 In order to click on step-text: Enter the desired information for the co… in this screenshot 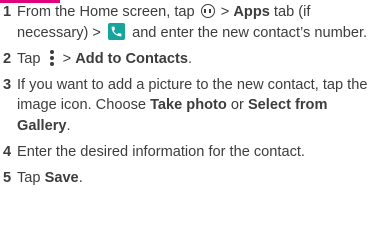, I will do `click(161, 151)`.